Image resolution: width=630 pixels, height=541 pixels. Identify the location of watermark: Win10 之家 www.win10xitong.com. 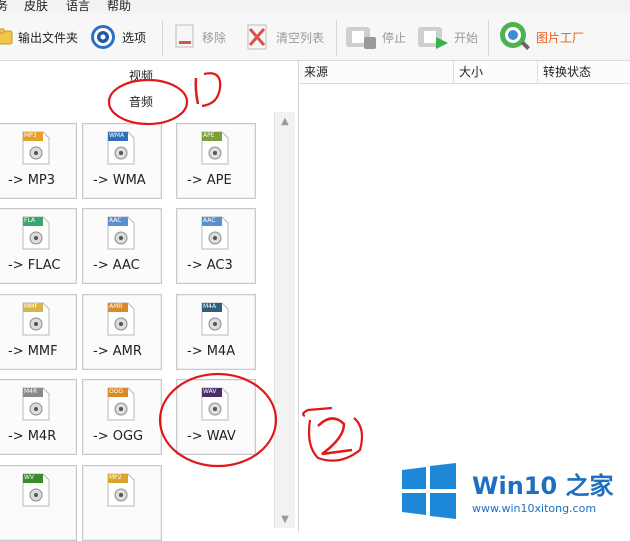
(514, 496).